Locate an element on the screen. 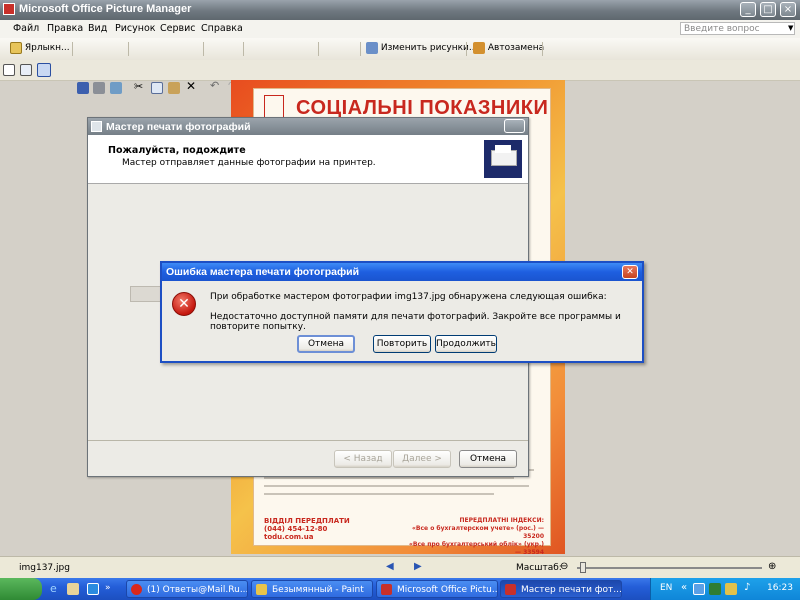 Image resolution: width=800 pixels, height=600 pixels. tray-app-icon is located at coordinates (699, 589).